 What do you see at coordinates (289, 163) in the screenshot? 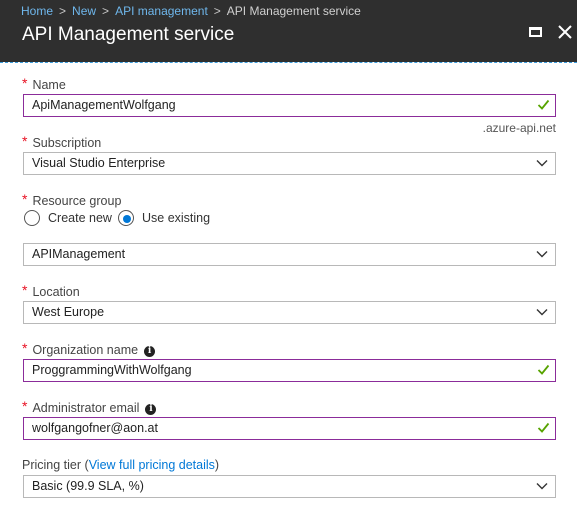
I see `subscription-dropdown: Visual Studio Enterprise` at bounding box center [289, 163].